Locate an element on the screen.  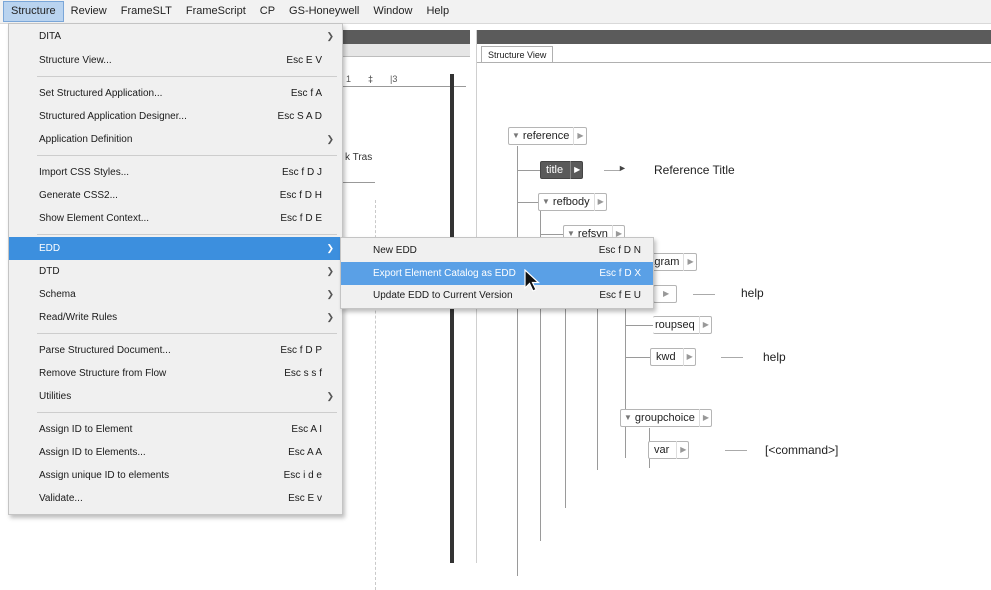
menu-item-structure-view: Structure View... Esc E V is located at coordinates (175, 60).